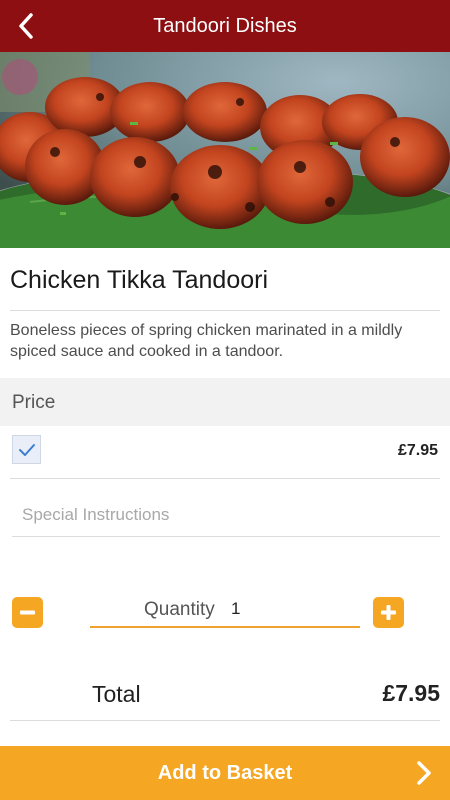  I want to click on dish-name: Chicken Tikka Tandoori, so click(139, 280).